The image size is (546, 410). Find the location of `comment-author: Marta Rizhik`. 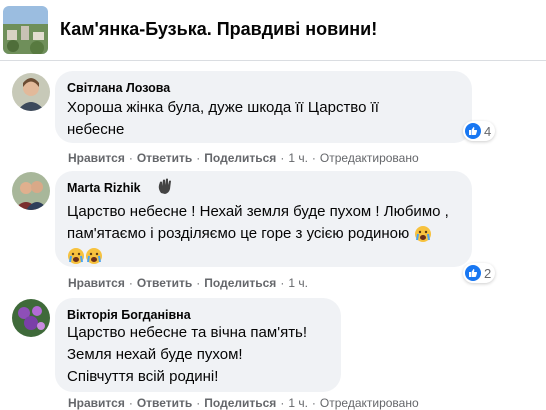

comment-author: Marta Rizhik is located at coordinates (104, 188).